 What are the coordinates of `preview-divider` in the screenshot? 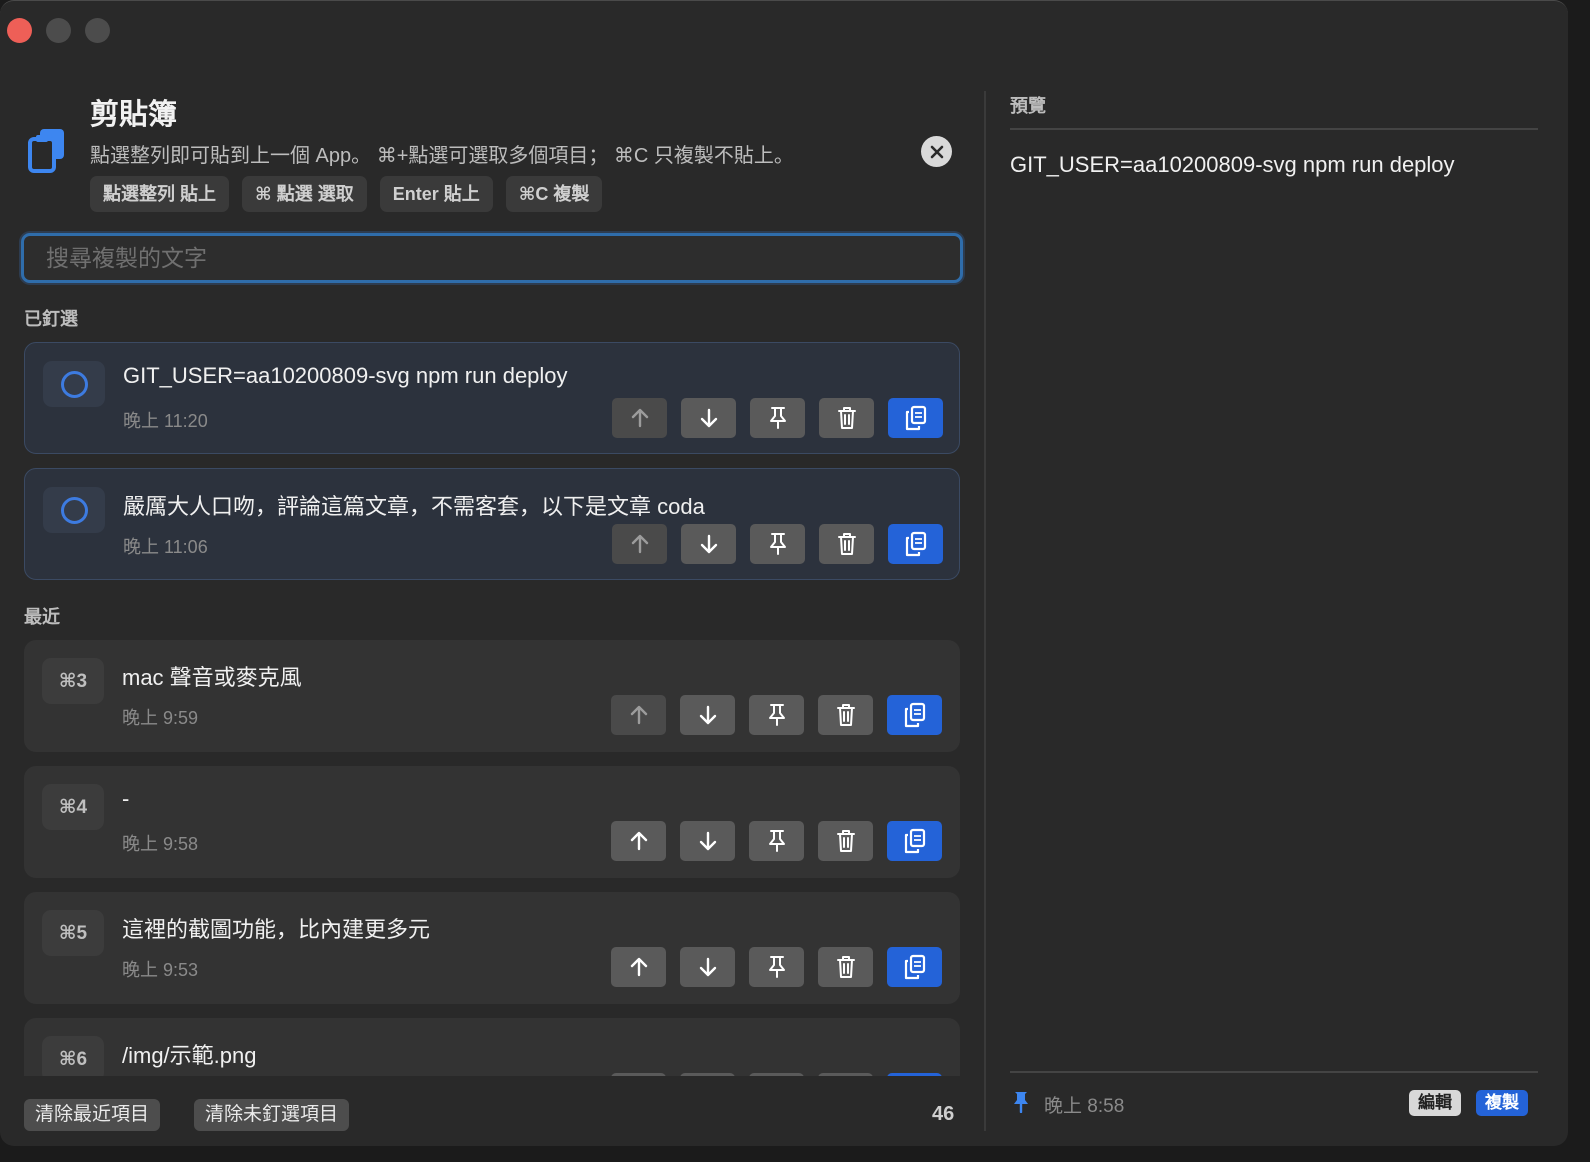 It's located at (1274, 129).